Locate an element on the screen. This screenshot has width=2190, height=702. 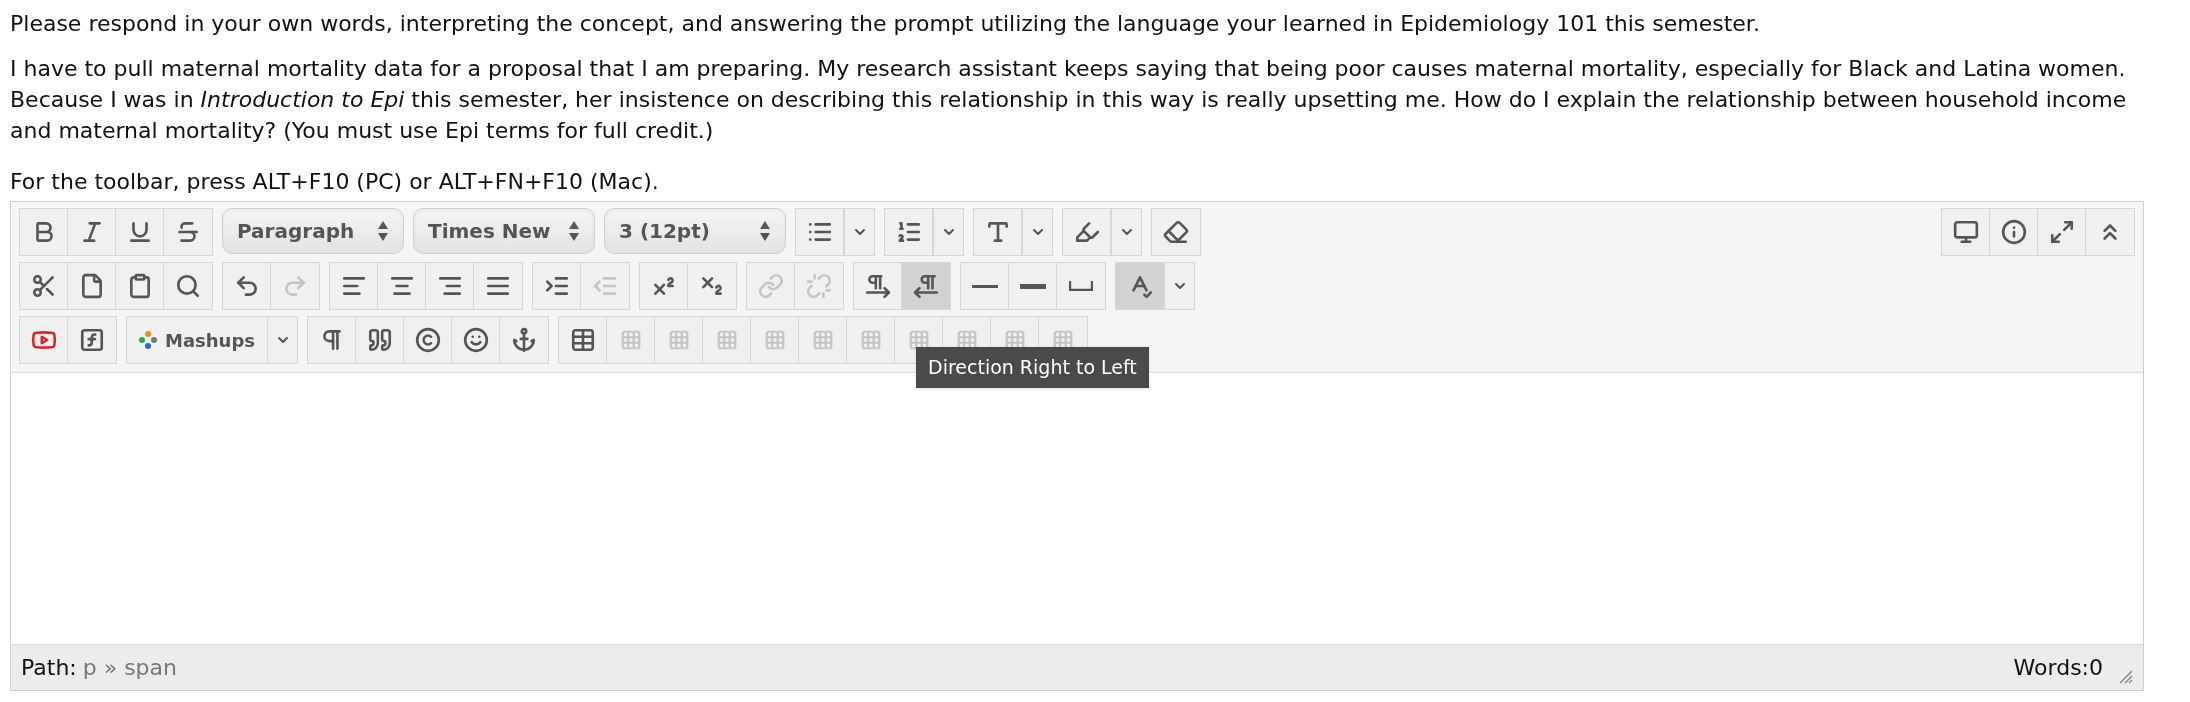
instructions-text: Please respond in your own words, interpreting the concept, and answering the prompt utilizing the language your learned in Epidemiology 101 this semester. is located at coordinates (885, 24).